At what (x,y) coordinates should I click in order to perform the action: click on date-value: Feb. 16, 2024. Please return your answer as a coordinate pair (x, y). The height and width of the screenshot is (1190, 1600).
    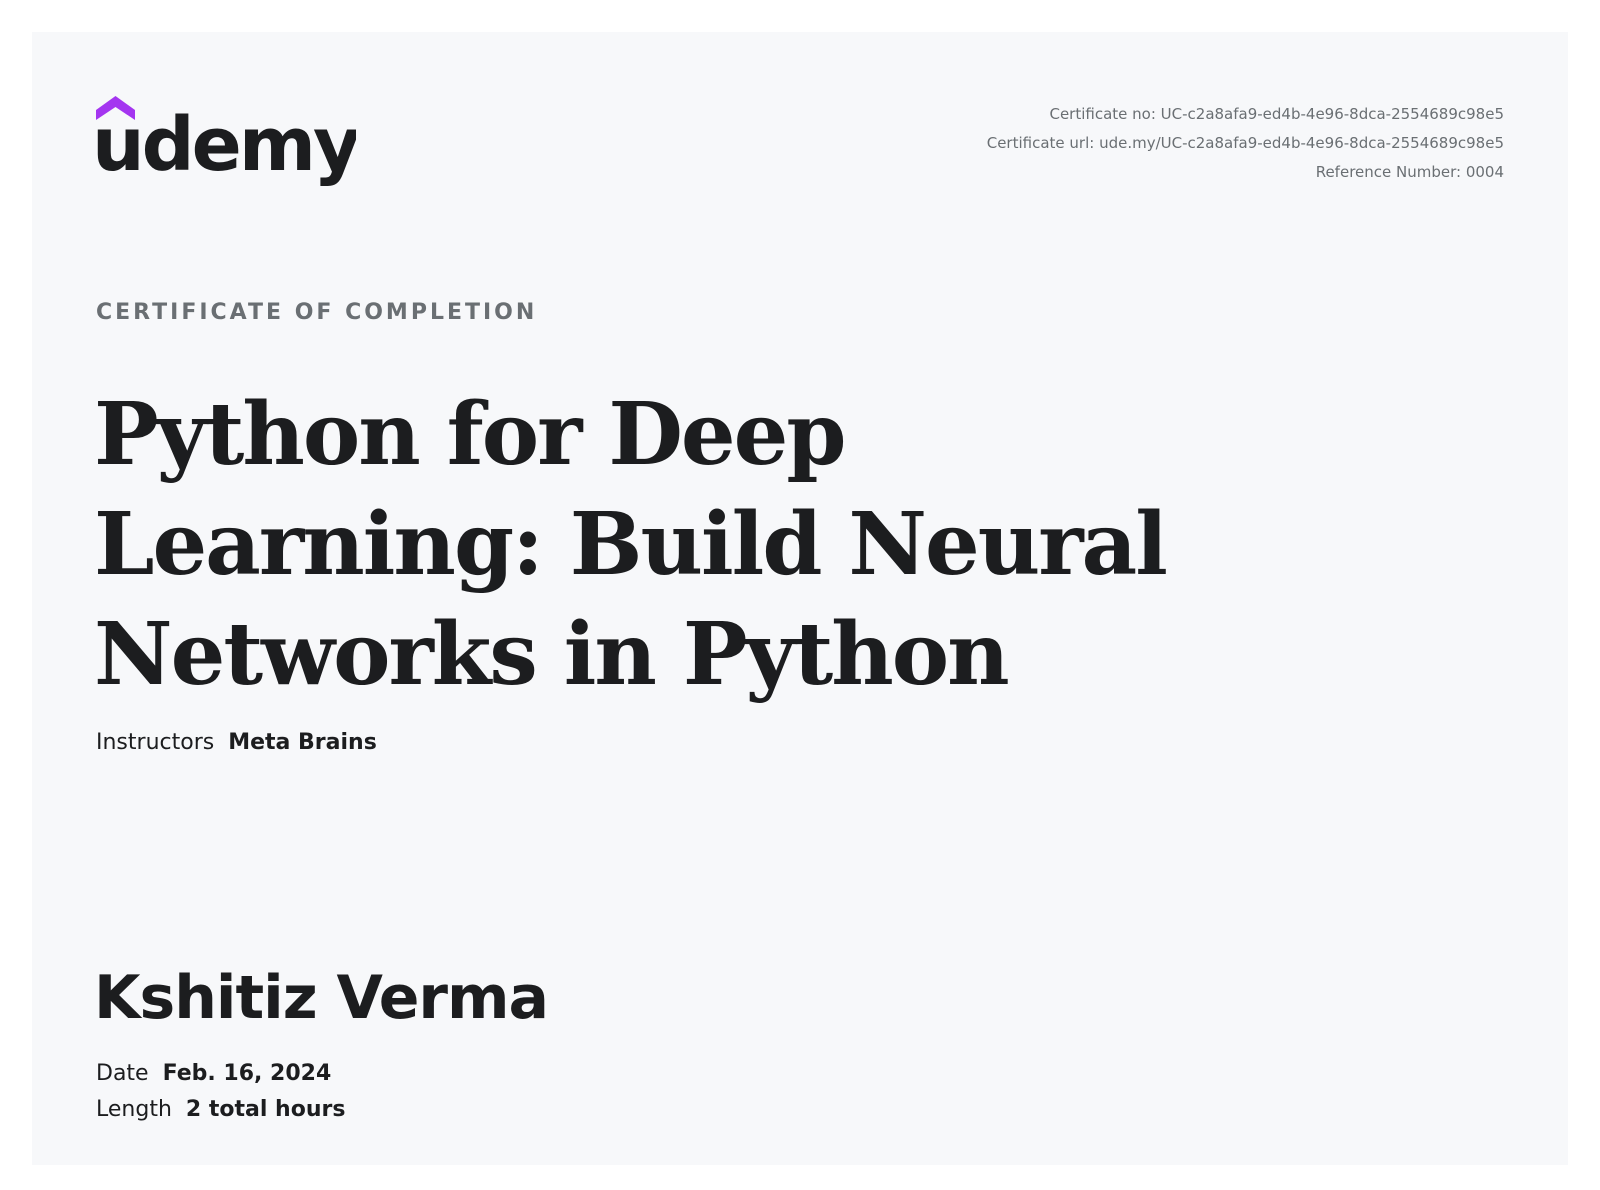
    Looking at the image, I should click on (247, 1073).